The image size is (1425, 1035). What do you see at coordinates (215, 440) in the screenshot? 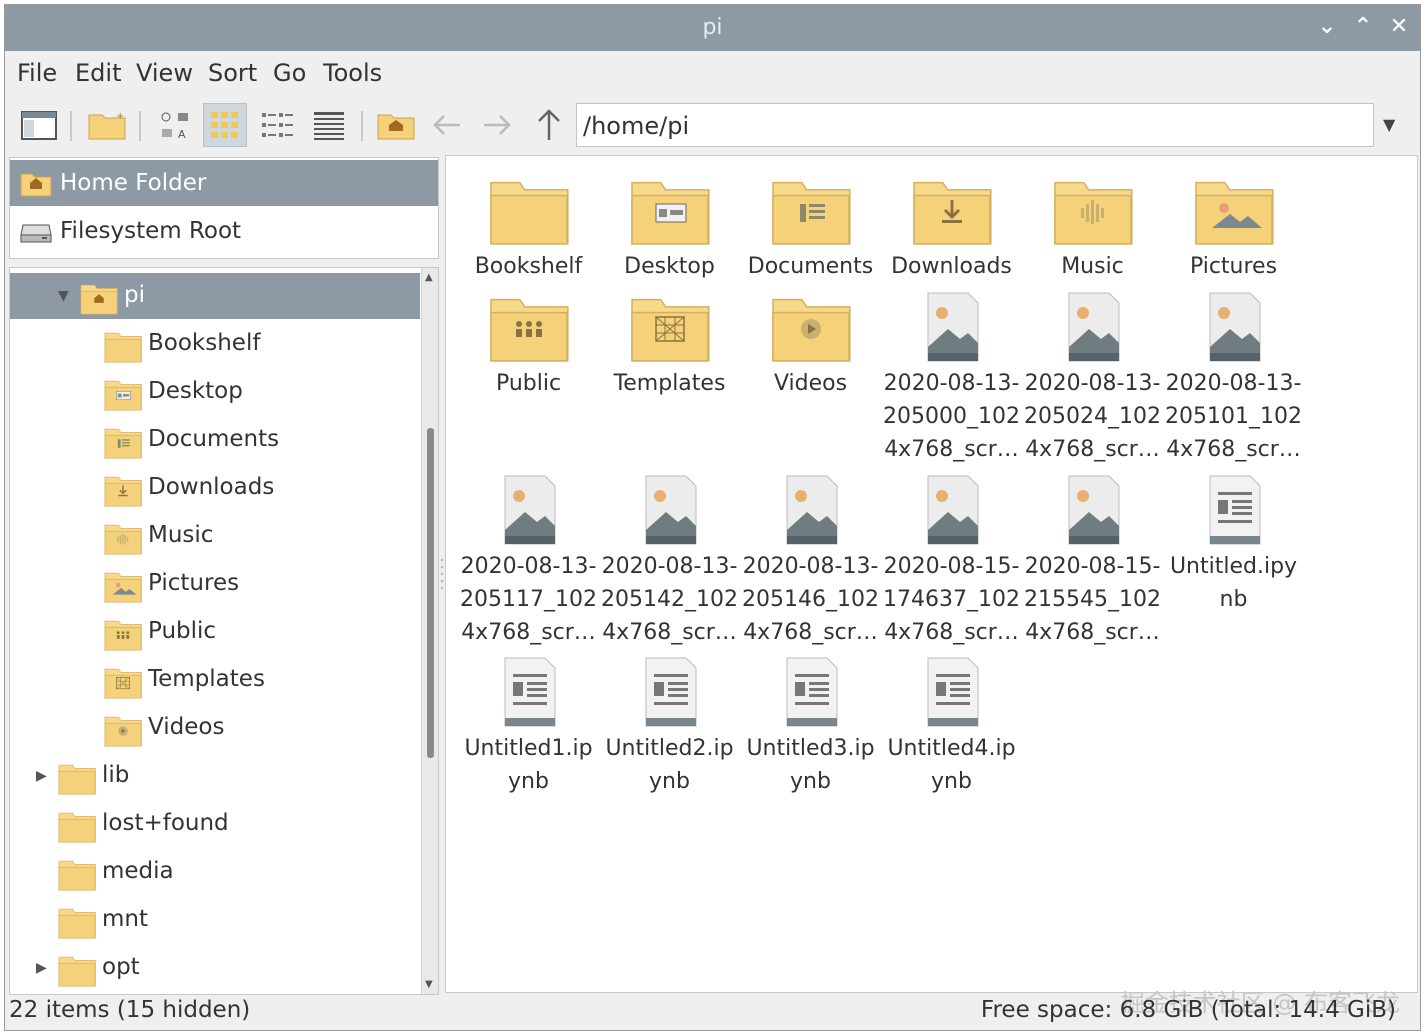
I see `tree-item-documents: Documents` at bounding box center [215, 440].